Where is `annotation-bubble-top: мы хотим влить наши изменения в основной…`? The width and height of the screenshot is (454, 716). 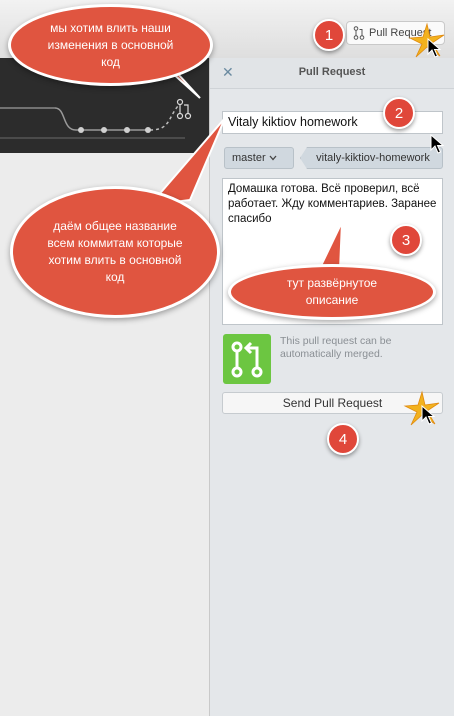 annotation-bubble-top: мы хотим влить наши изменения в основной… is located at coordinates (110, 45).